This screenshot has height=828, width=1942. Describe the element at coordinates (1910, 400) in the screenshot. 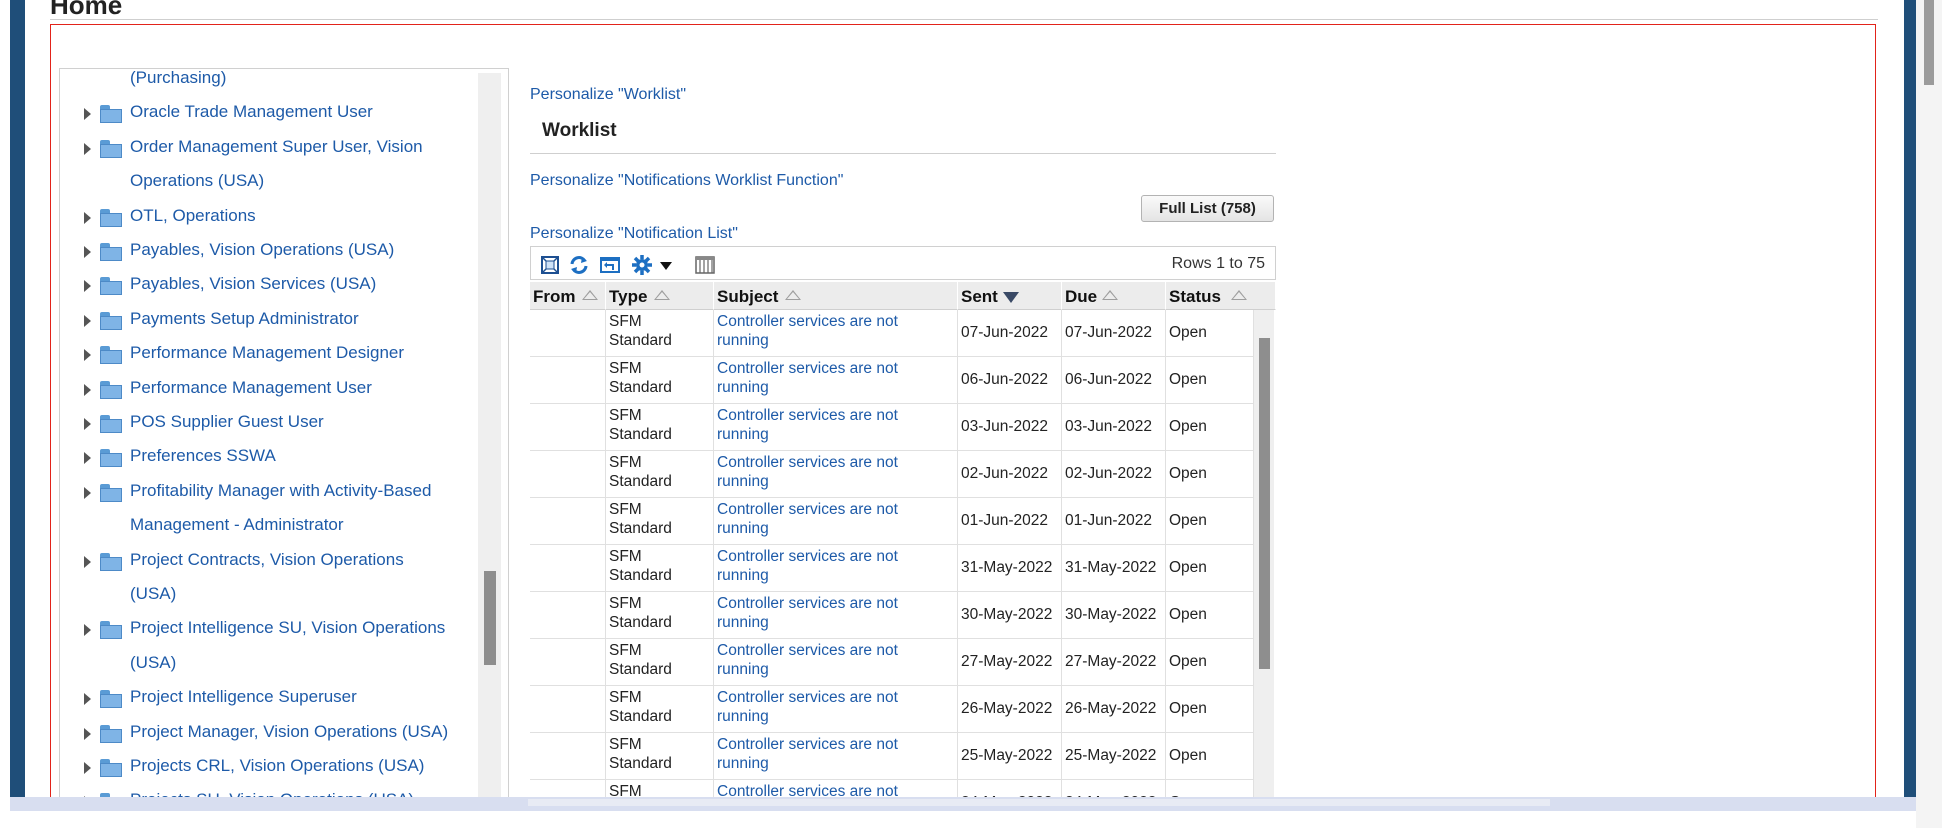

I see `window-frame-right` at that location.